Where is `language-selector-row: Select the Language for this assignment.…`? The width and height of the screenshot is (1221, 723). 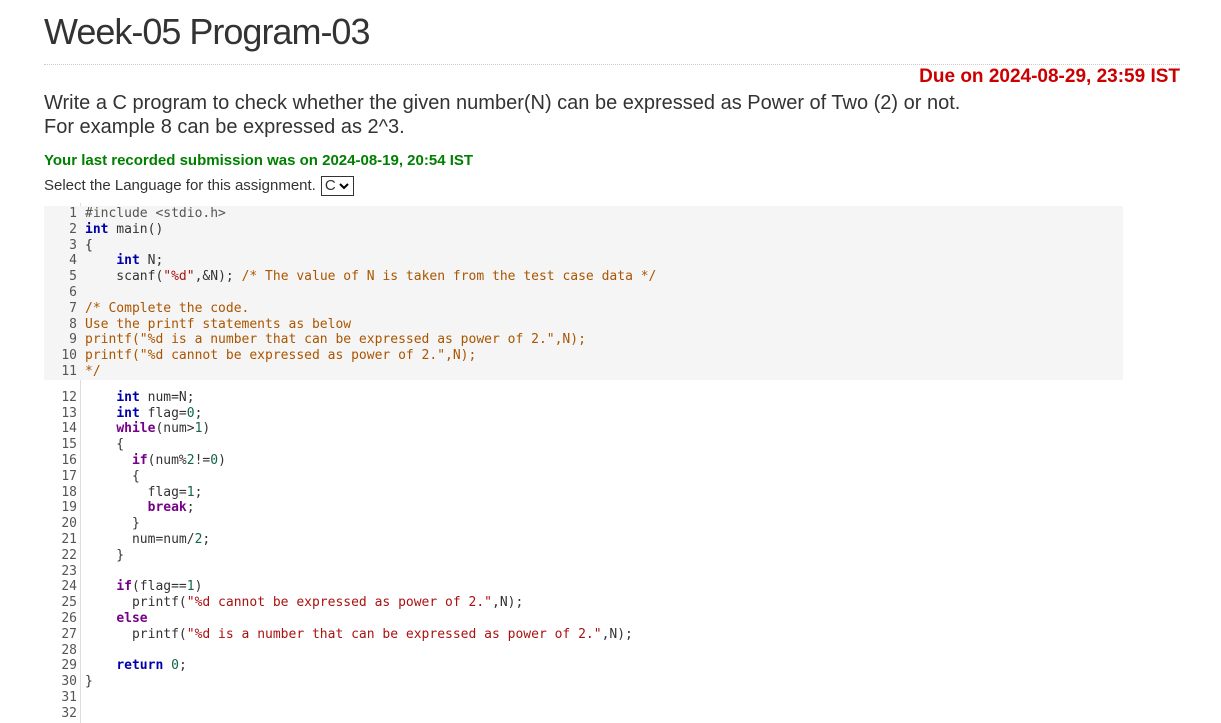
language-selector-row: Select the Language for this assignment.… is located at coordinates (199, 186).